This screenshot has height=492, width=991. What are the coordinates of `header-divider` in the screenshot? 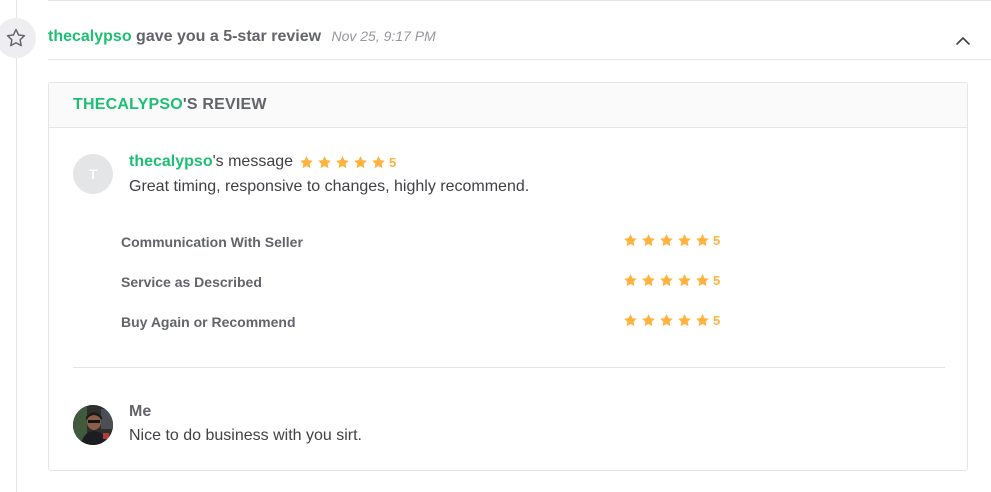 It's located at (519, 59).